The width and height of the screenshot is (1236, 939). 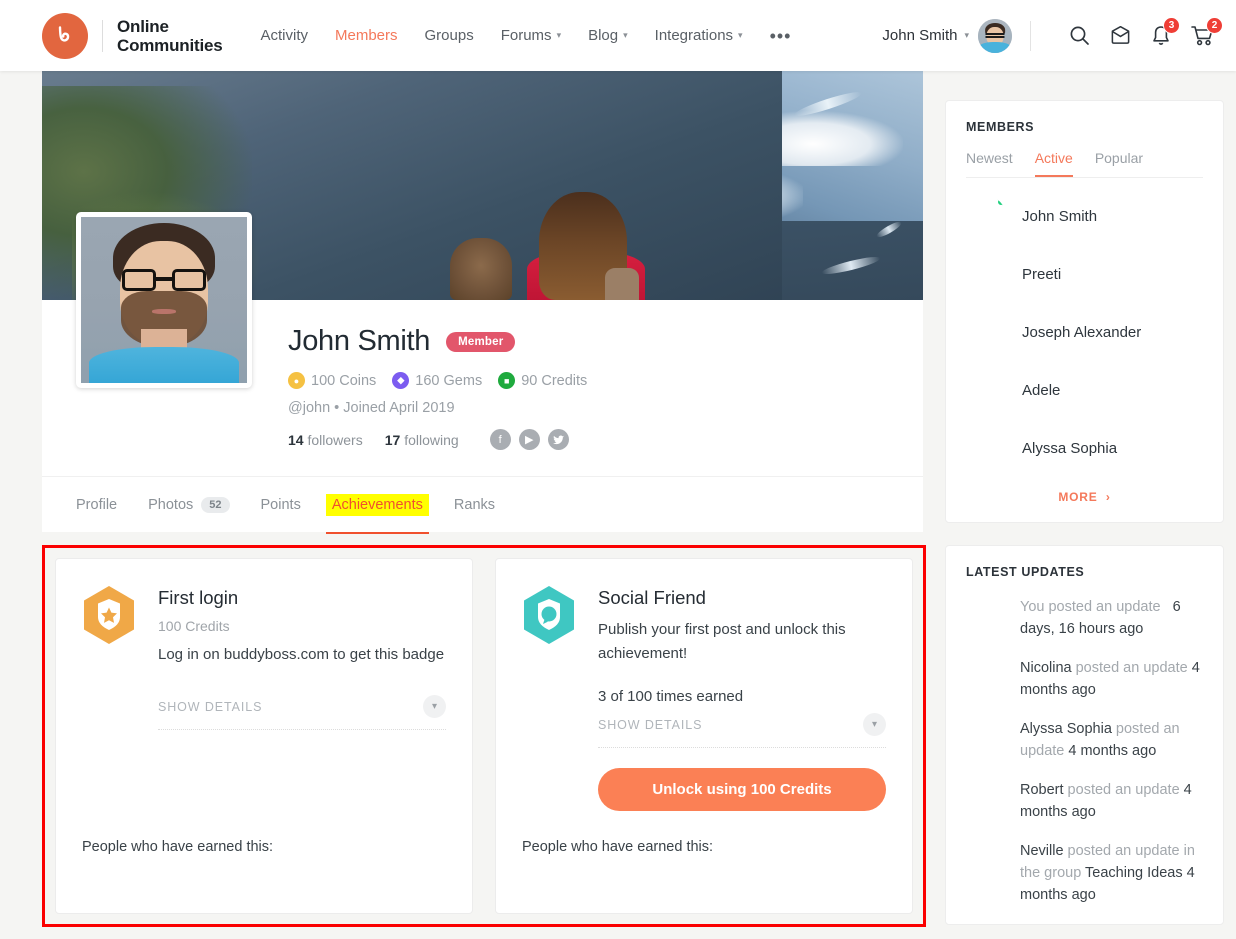 What do you see at coordinates (549, 615) in the screenshot?
I see `shield-chat-badge-icon` at bounding box center [549, 615].